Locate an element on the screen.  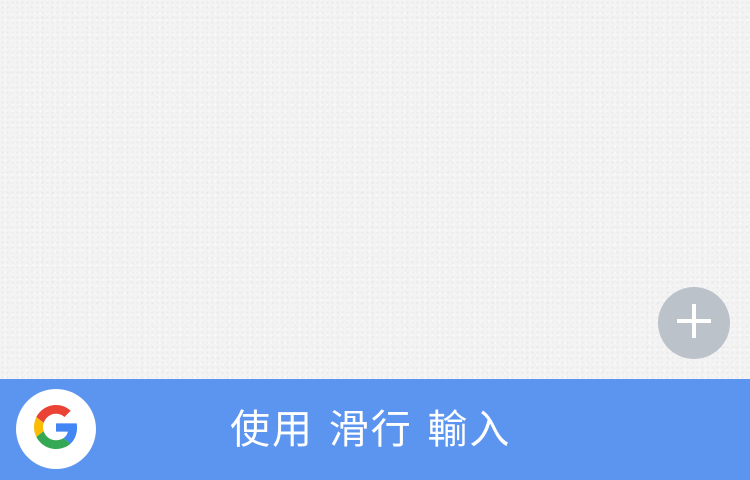
google-g-icon is located at coordinates (56, 429).